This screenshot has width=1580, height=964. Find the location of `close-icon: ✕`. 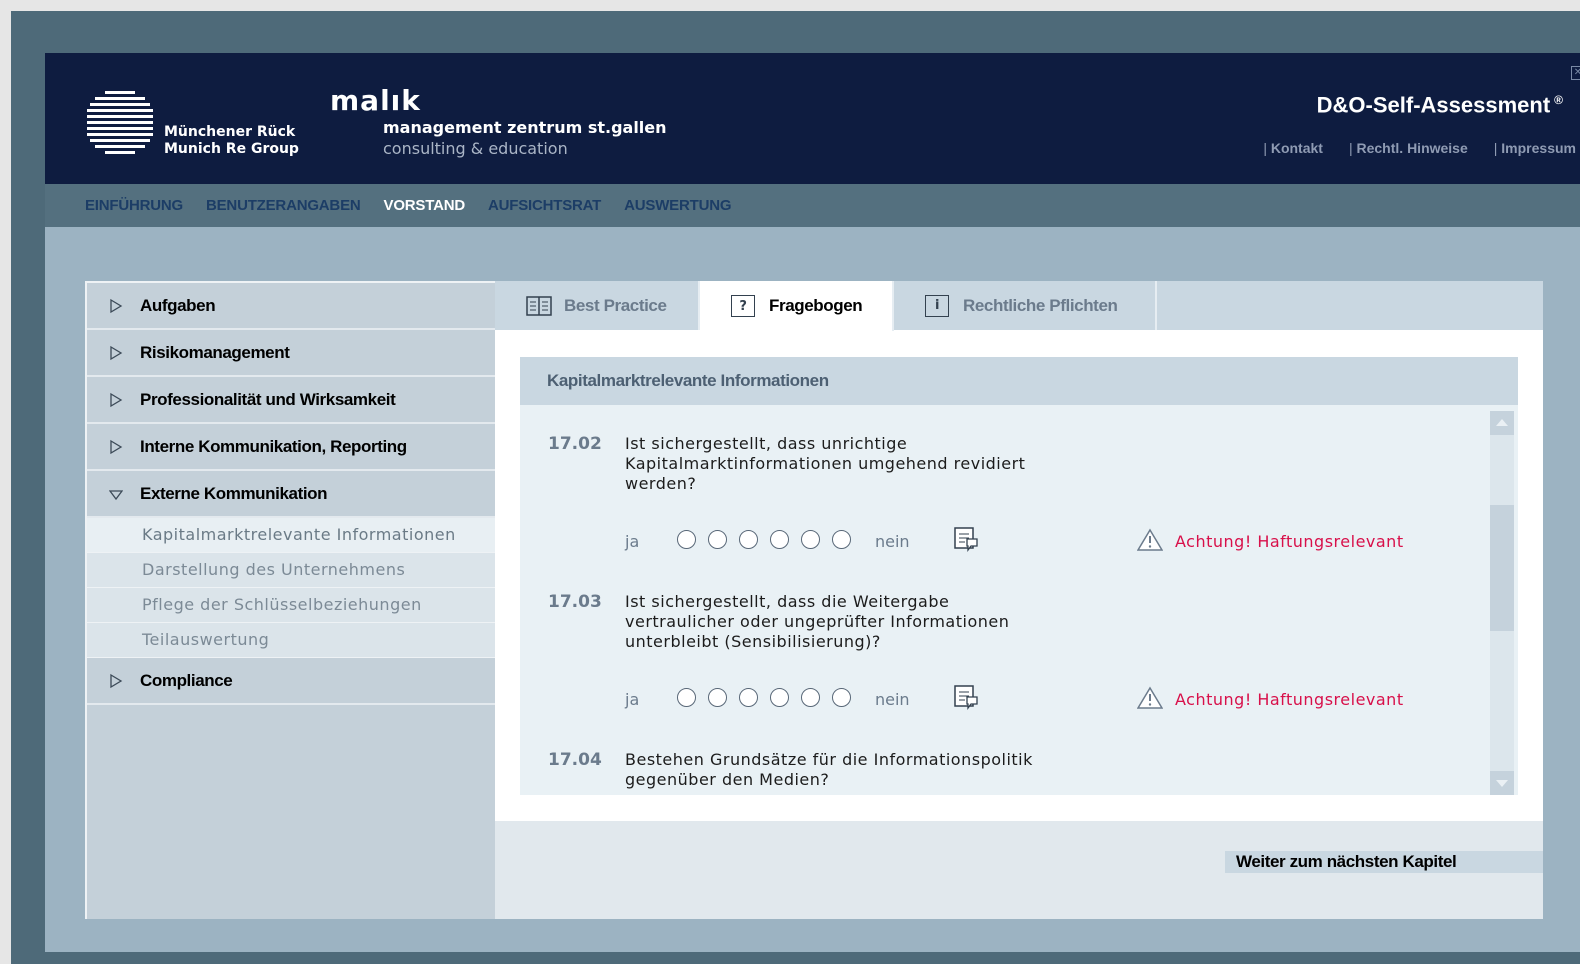

close-icon: ✕ is located at coordinates (1575, 73).